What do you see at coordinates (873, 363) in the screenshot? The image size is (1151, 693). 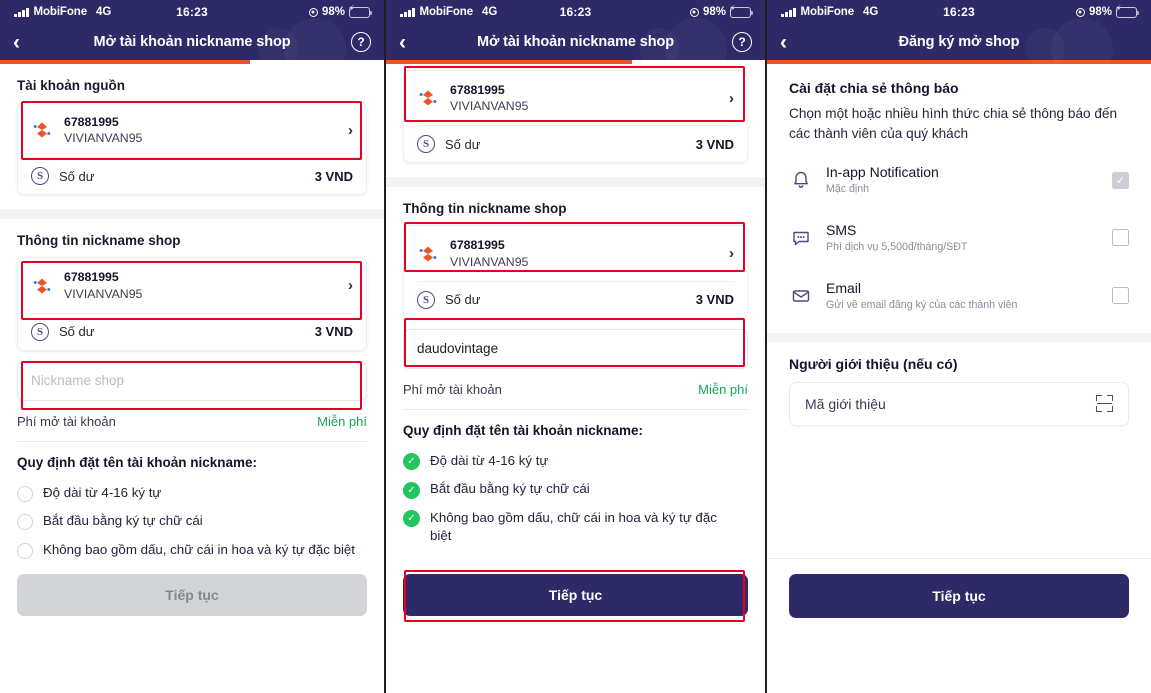 I see `referrer-title: Người giới thiệu (nếu có)` at bounding box center [873, 363].